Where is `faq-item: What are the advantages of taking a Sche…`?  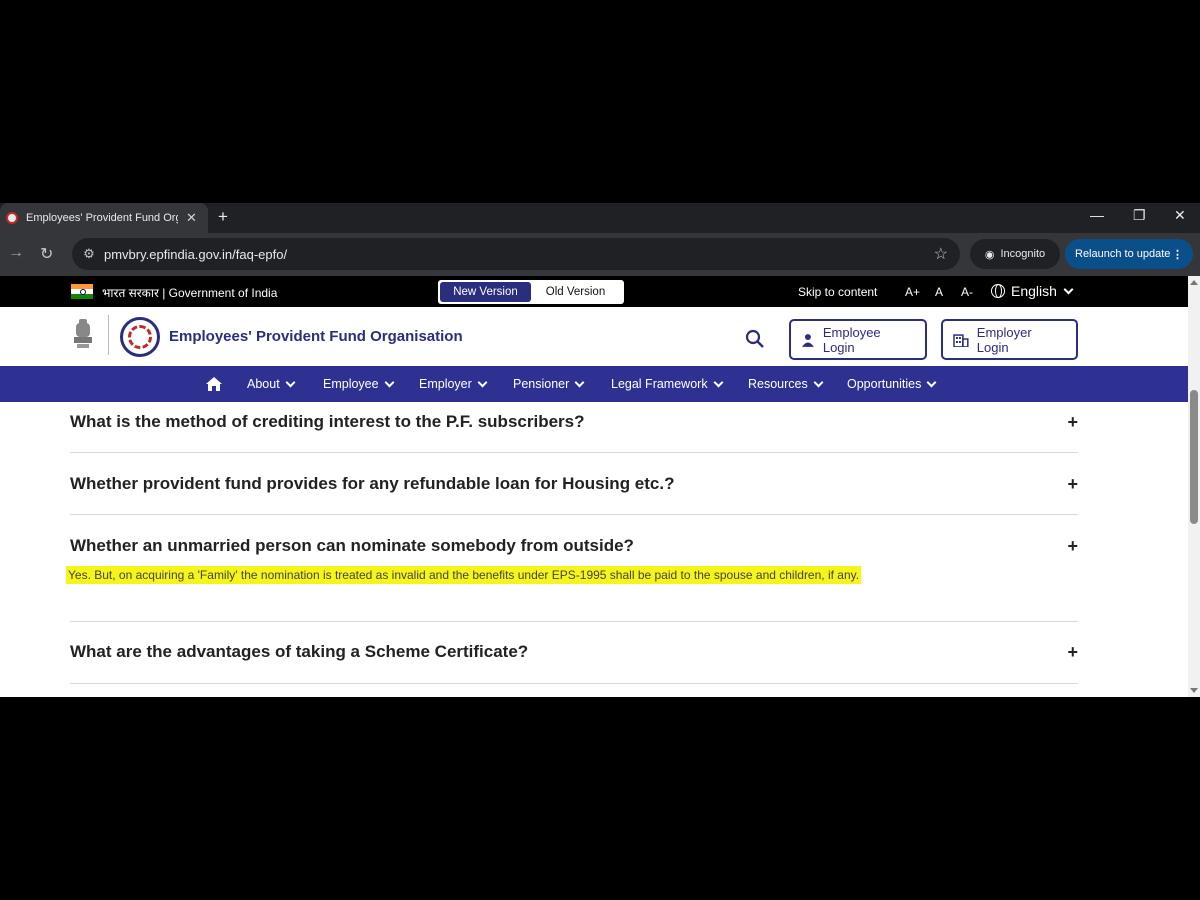
faq-item: What are the advantages of taking a Sche… is located at coordinates (574, 664).